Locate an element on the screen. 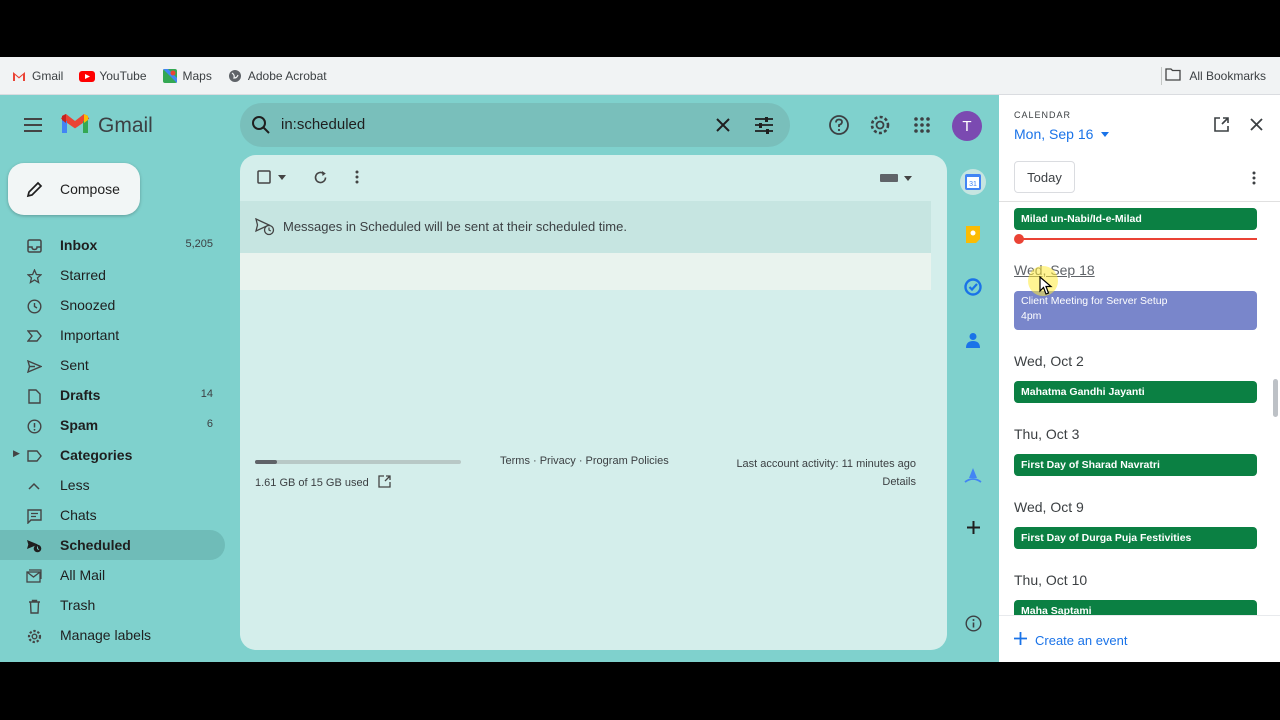  calendar-event: First Day of Sharad Navratri is located at coordinates (1135, 465).